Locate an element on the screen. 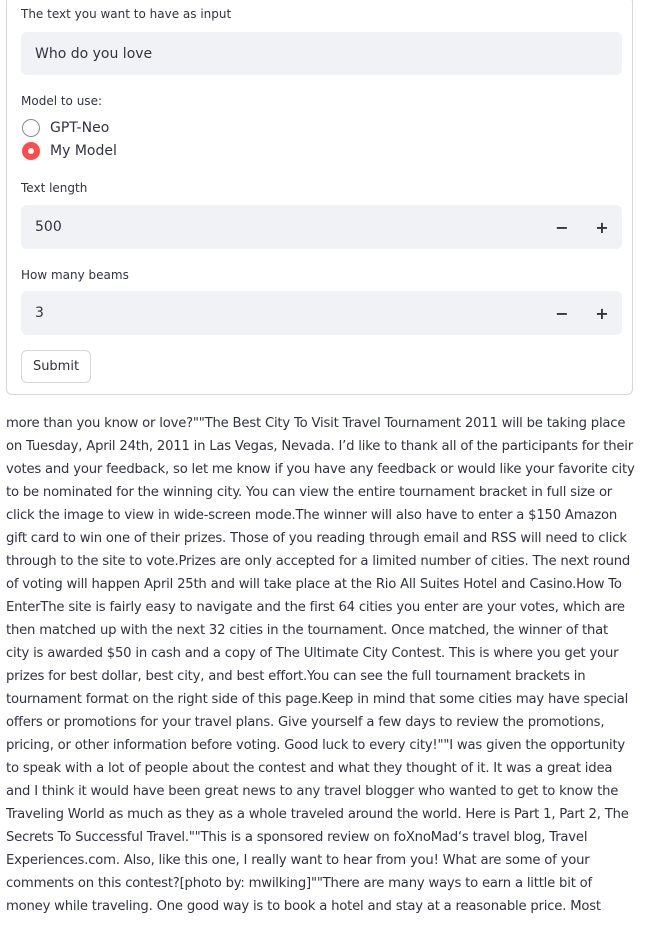  input-text-label: The text you want to have as input is located at coordinates (126, 14).